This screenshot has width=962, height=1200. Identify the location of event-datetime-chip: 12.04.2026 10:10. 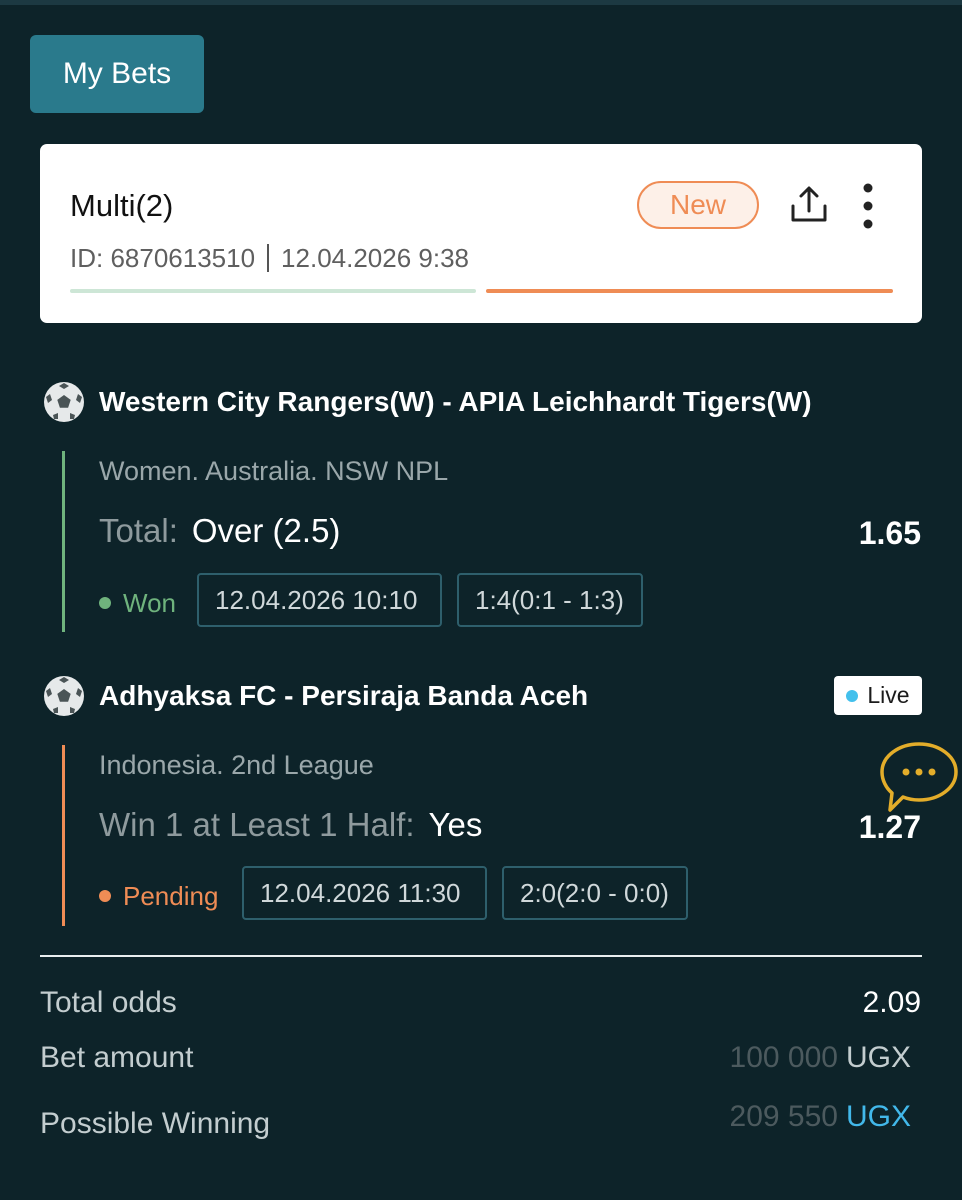
(319, 600).